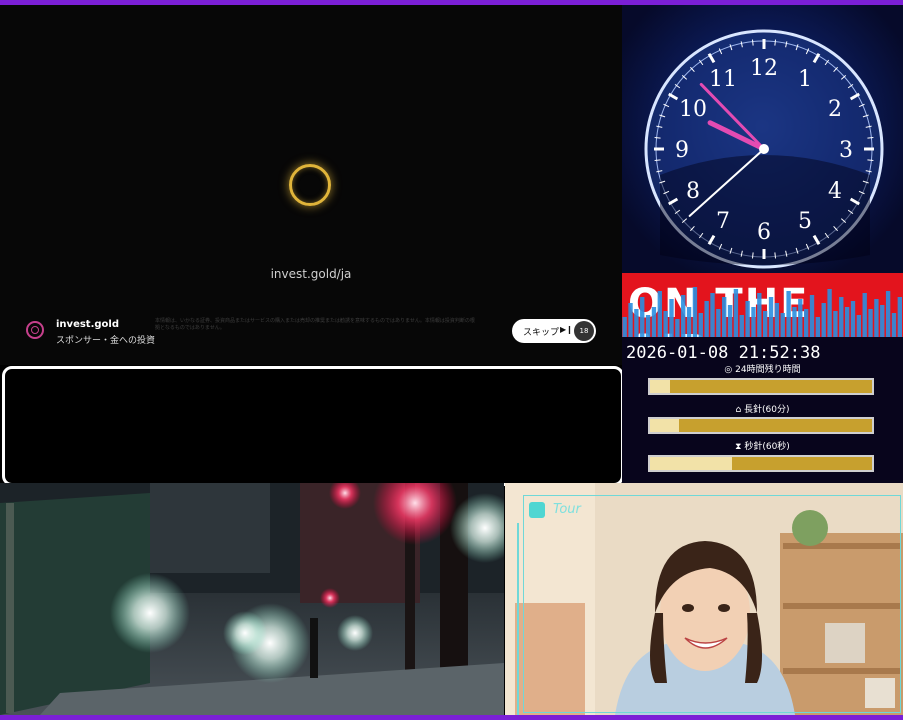 This screenshot has height=720, width=903. What do you see at coordinates (541, 333) in the screenshot?
I see `skip-label: スキップ` at bounding box center [541, 333].